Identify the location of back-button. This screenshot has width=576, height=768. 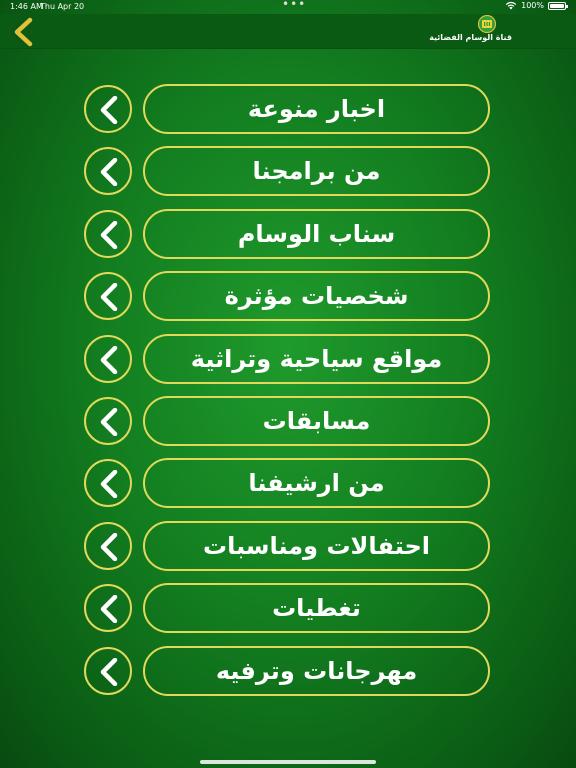
(24, 32).